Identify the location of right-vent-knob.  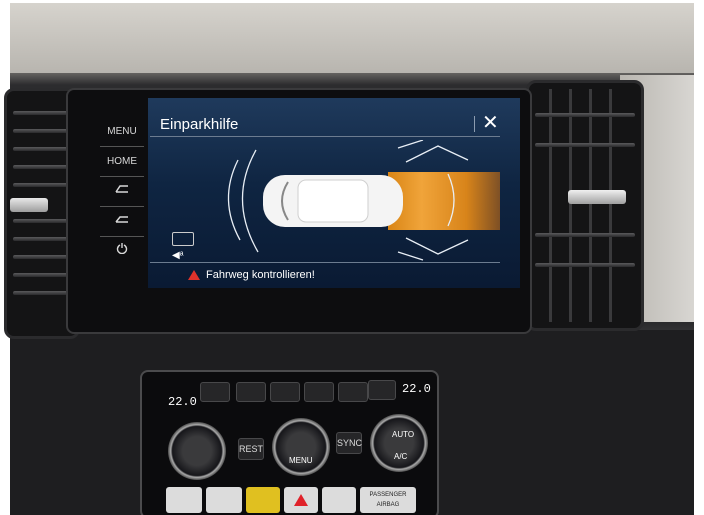
(597, 197).